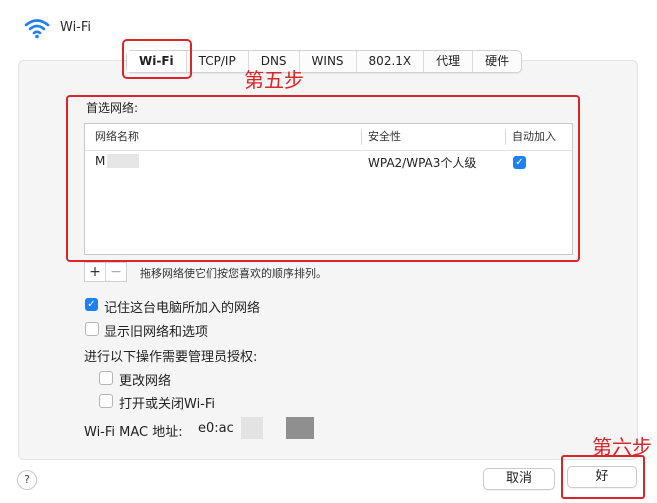 The height and width of the screenshot is (503, 657). Describe the element at coordinates (106, 401) in the screenshot. I see `toggle-wifi-checkbox` at that location.